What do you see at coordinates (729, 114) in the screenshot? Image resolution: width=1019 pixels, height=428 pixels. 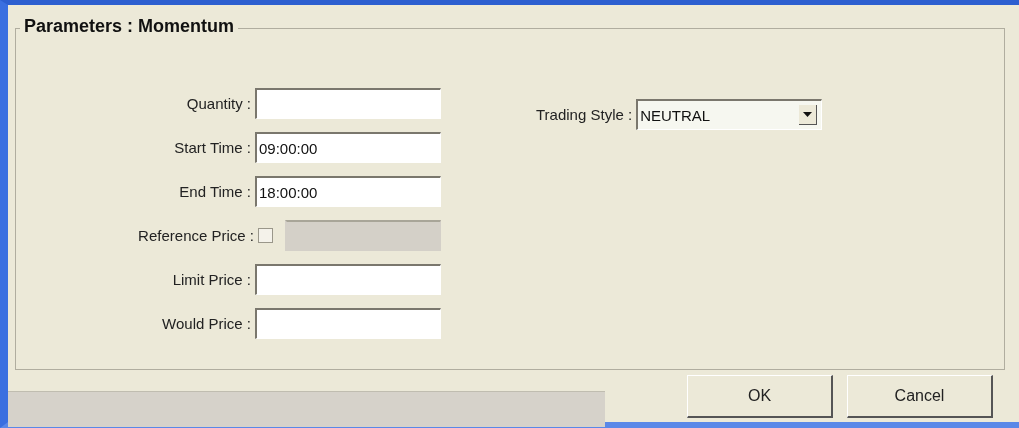 I see `dropdown: NEUTRAL` at bounding box center [729, 114].